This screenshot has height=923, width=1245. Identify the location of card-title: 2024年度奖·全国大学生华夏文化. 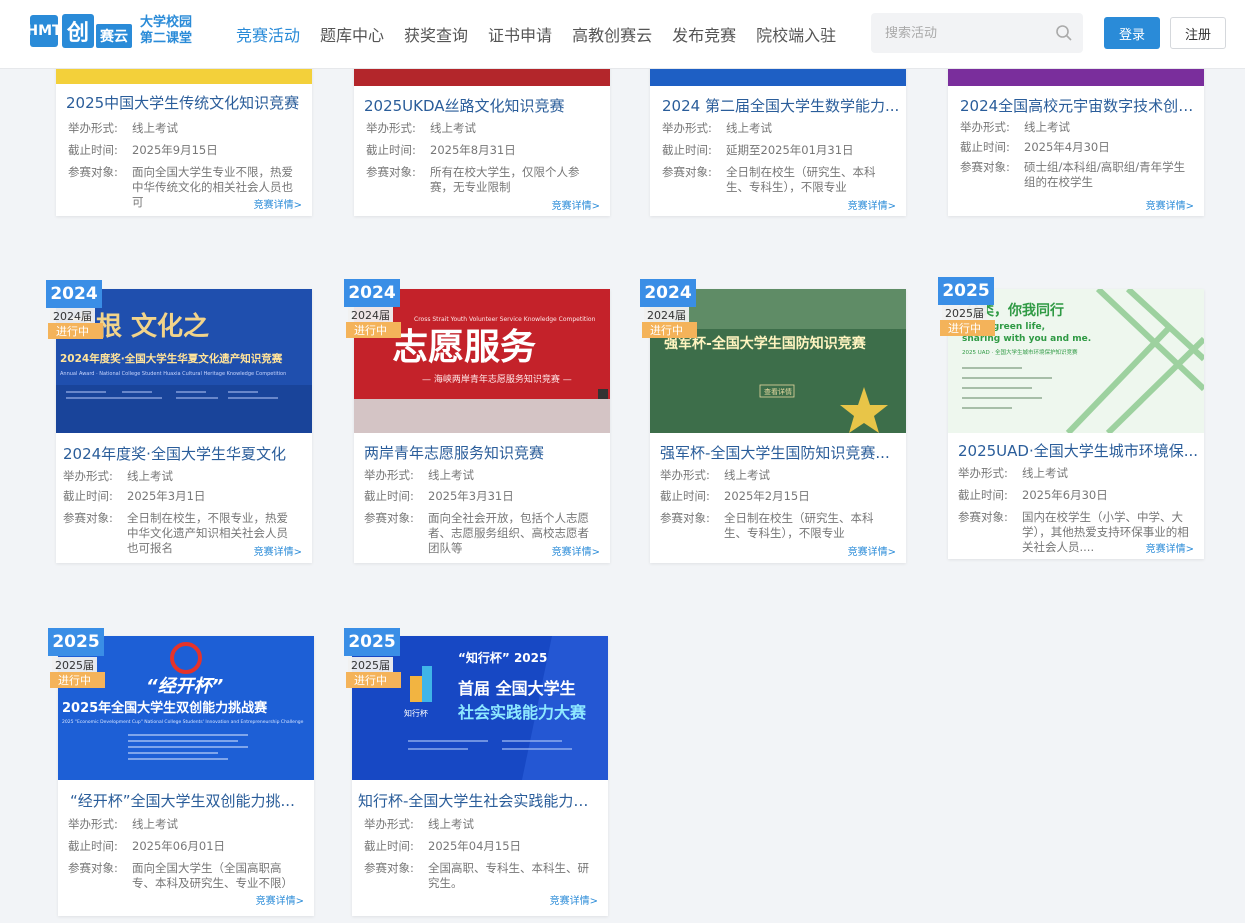
(185, 453).